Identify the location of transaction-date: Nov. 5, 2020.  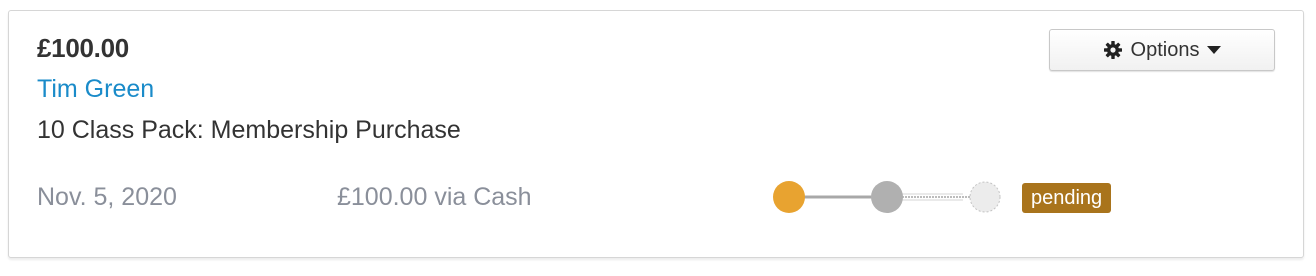
(107, 197).